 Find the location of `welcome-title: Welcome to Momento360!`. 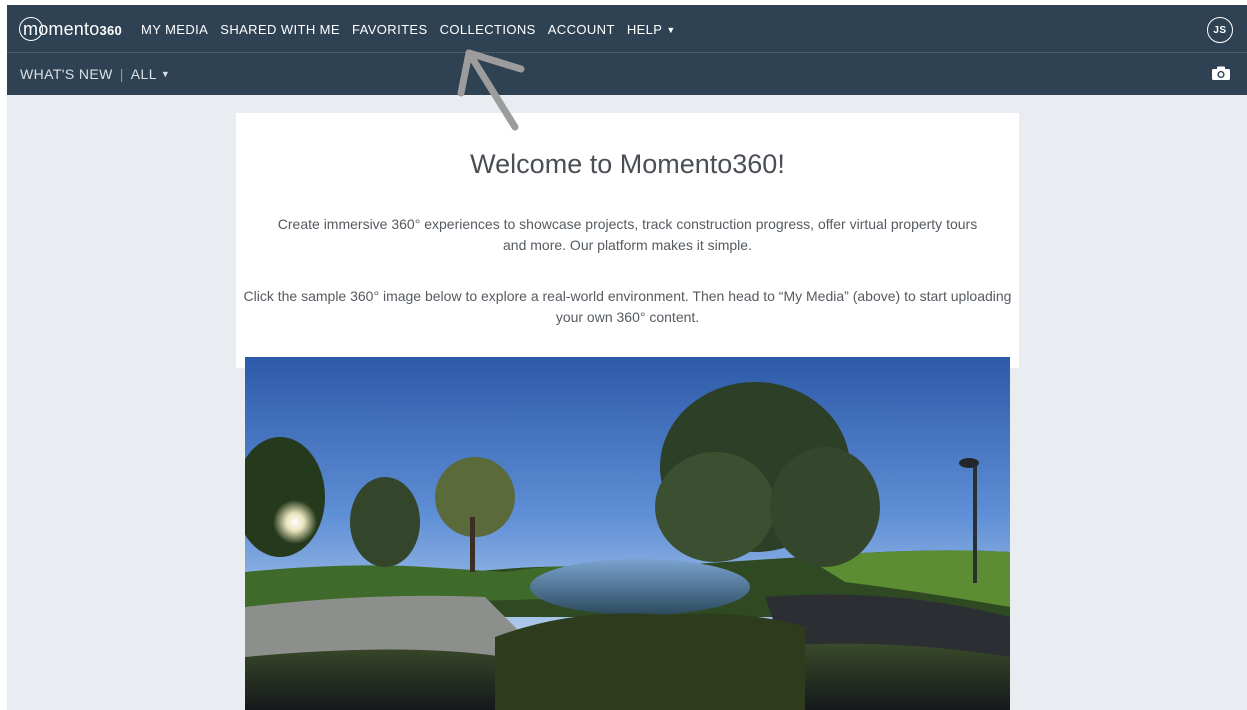

welcome-title: Welcome to Momento360! is located at coordinates (627, 164).